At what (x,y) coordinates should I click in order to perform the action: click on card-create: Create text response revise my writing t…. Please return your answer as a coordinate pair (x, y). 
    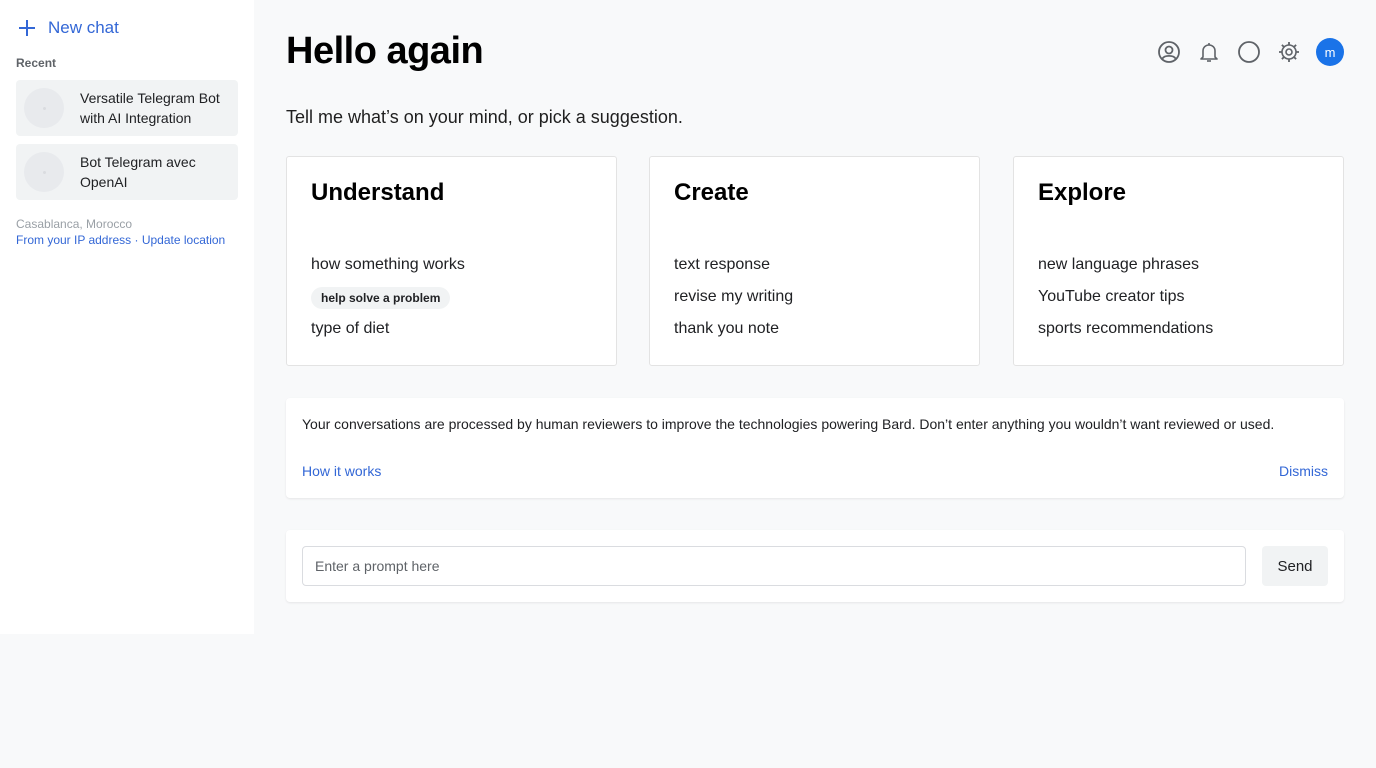
    Looking at the image, I should click on (814, 261).